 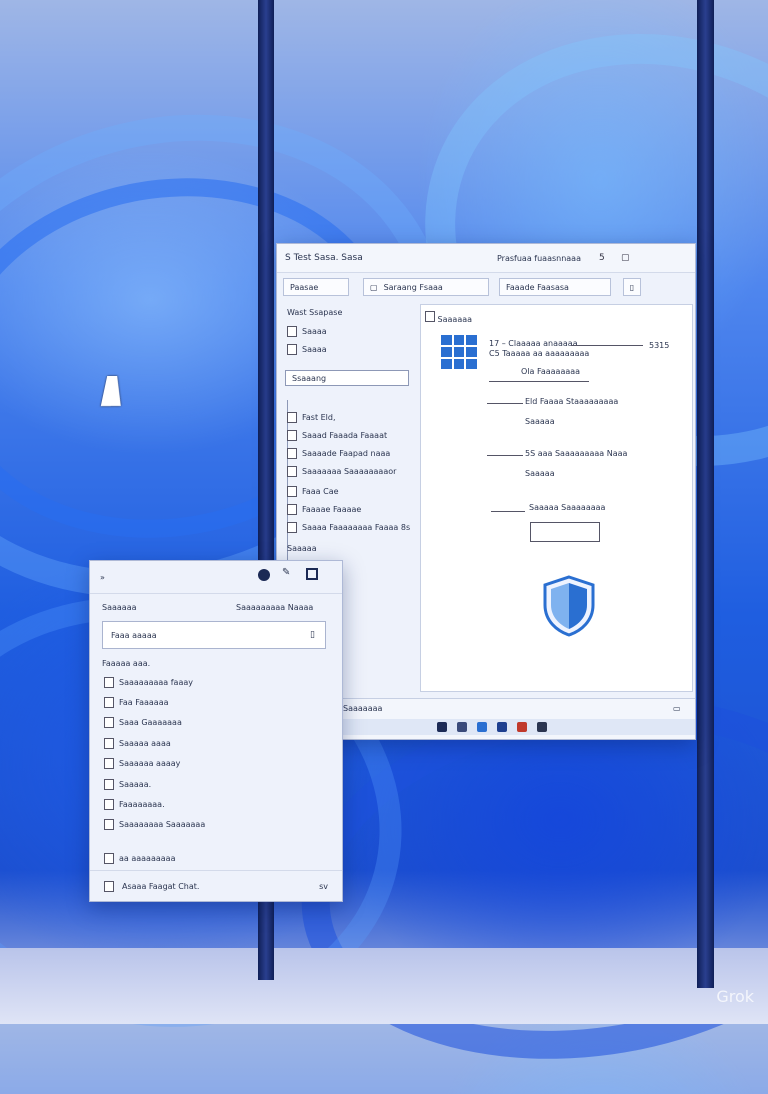 I want to click on sidebar-item: Saaaaaaa Saaaaaaaaor, so click(x=341, y=471).